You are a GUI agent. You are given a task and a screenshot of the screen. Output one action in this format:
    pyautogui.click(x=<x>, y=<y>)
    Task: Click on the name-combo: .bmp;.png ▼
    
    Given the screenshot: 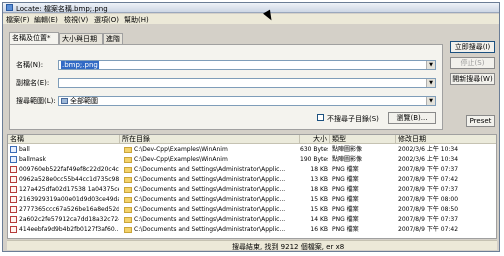 What is the action you would take?
    pyautogui.click(x=247, y=65)
    